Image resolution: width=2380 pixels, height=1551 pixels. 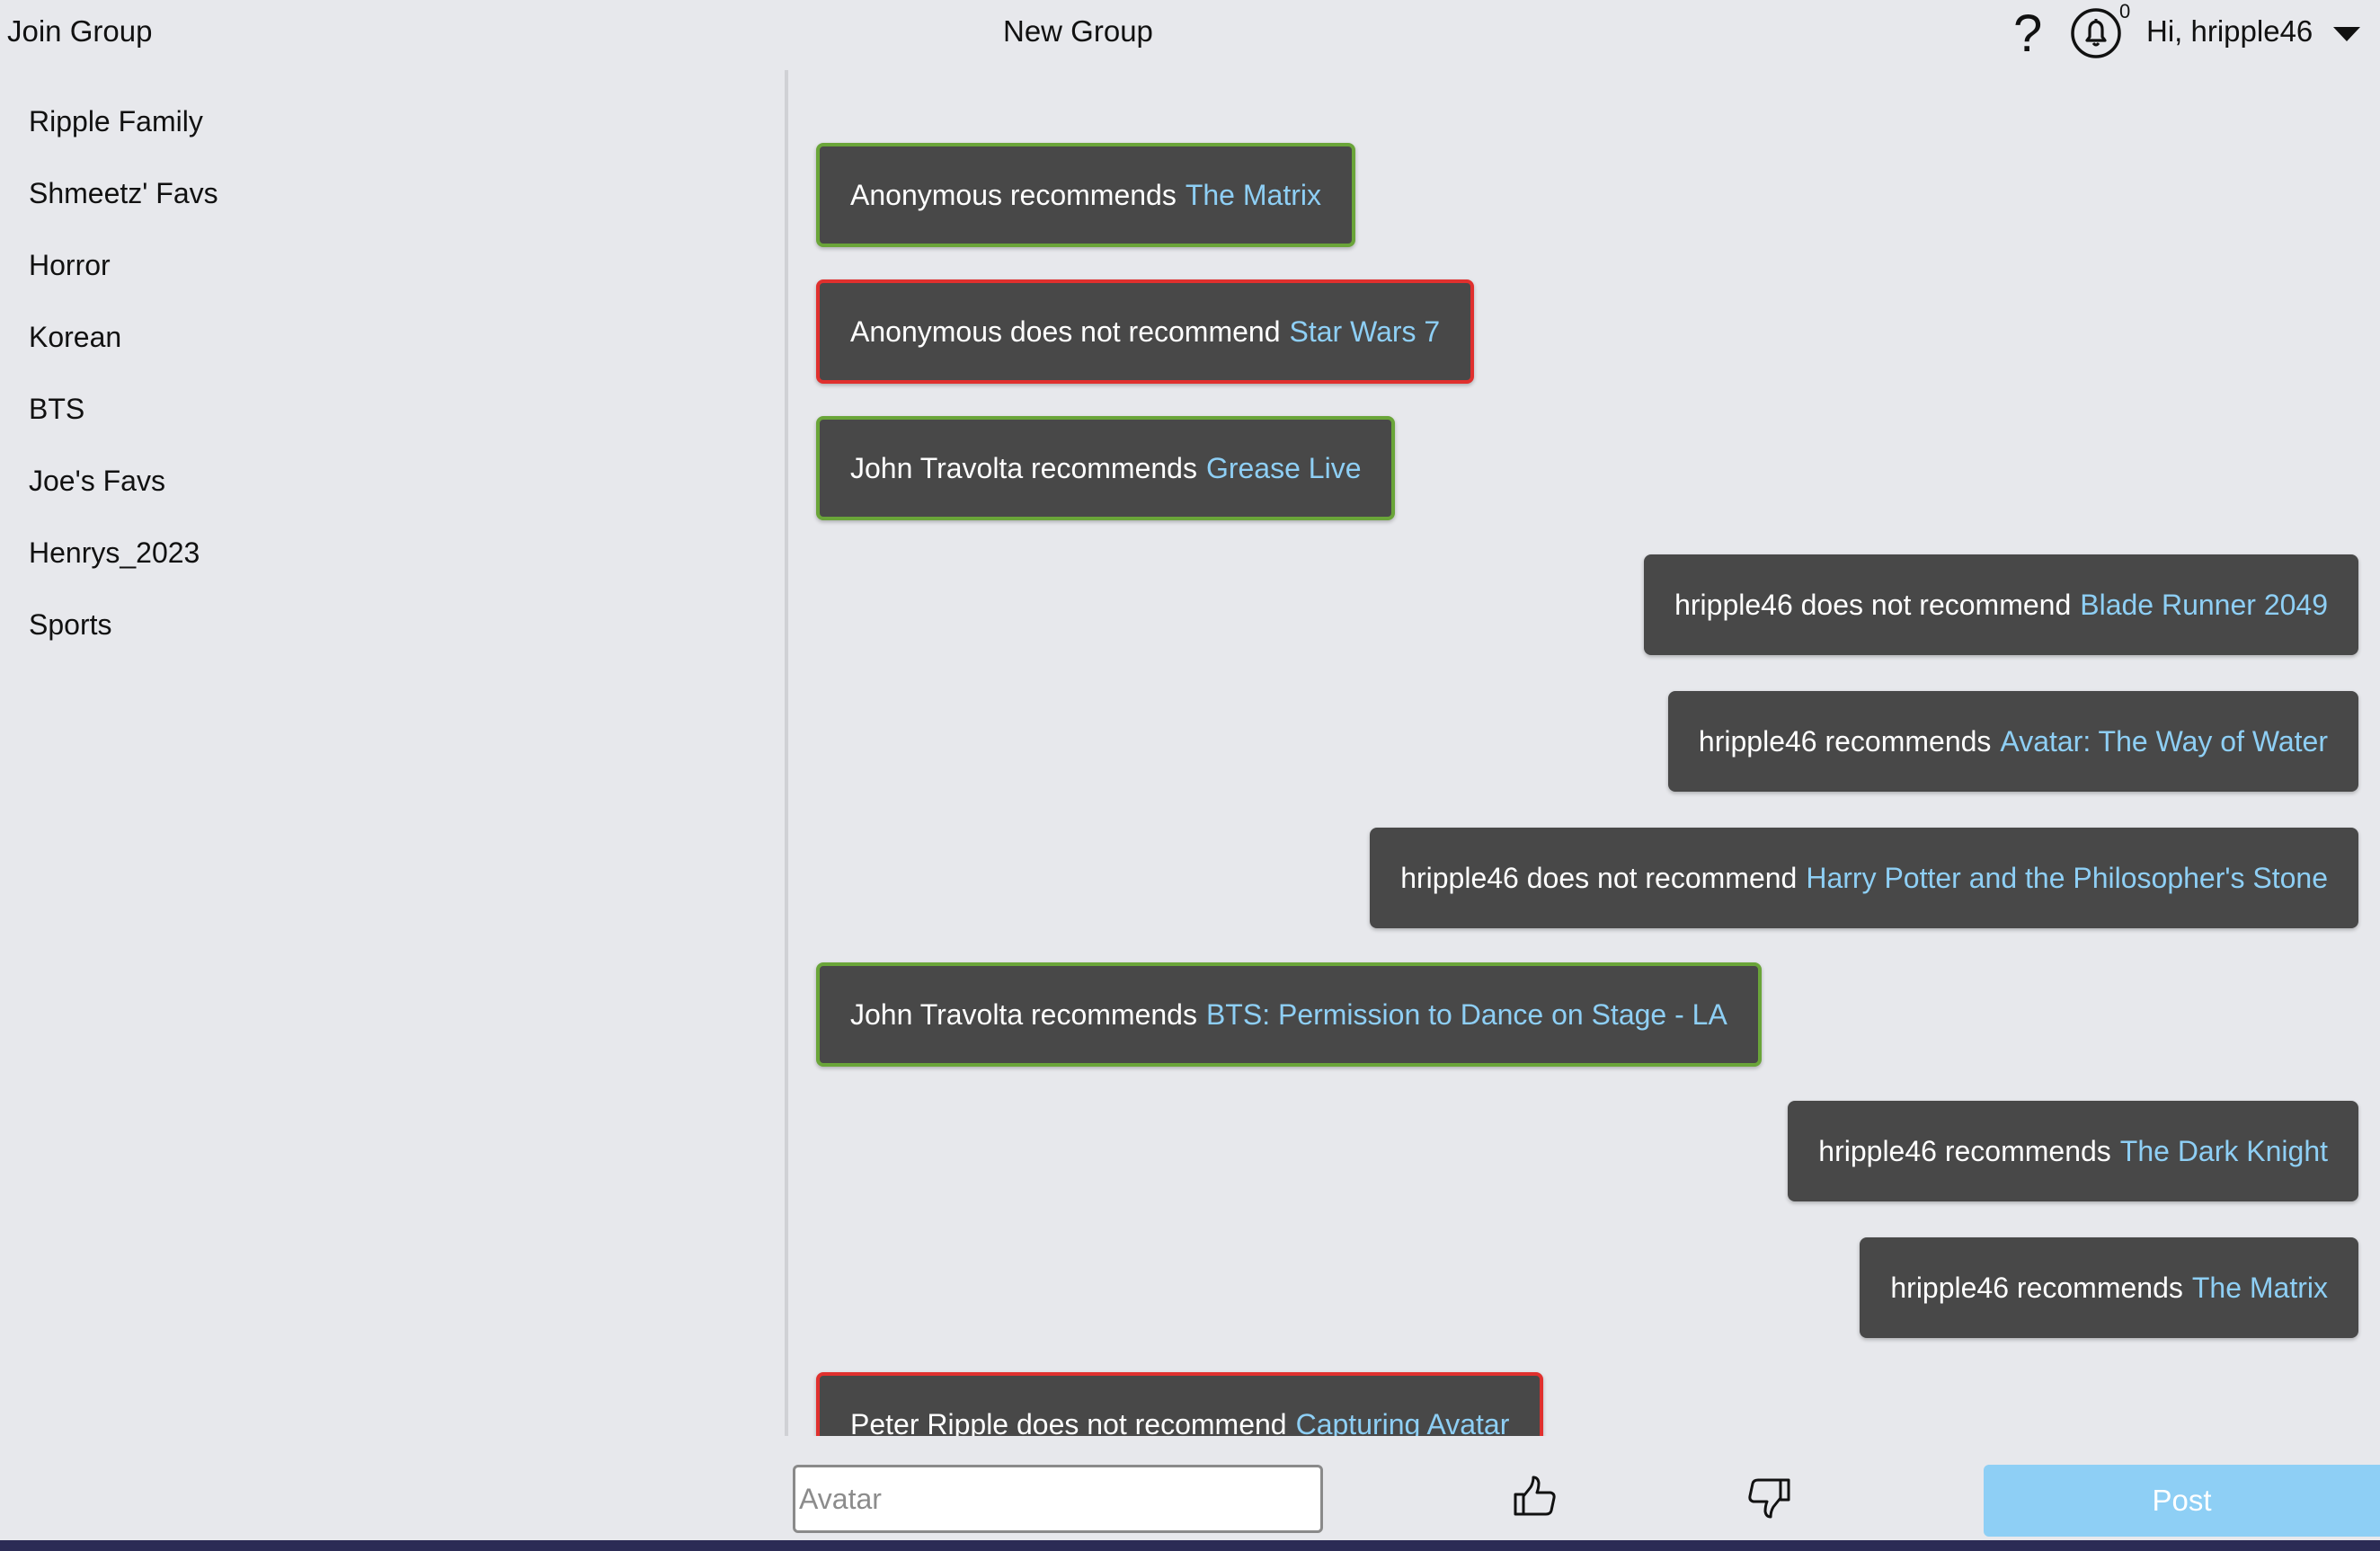 What do you see at coordinates (56, 409) in the screenshot?
I see `sidebar-item-group: BTS` at bounding box center [56, 409].